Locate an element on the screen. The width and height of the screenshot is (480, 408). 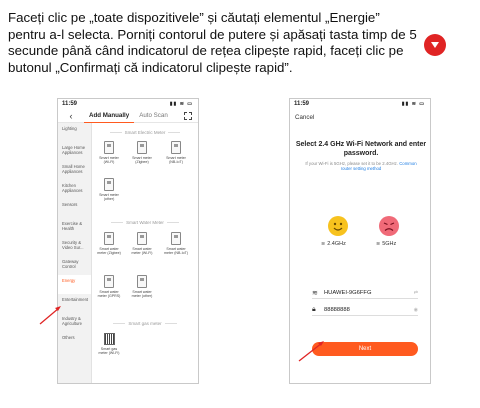
device-water-meter-wifi: Smart water meter (Wi-Fi) is located at coordinates (142, 244).